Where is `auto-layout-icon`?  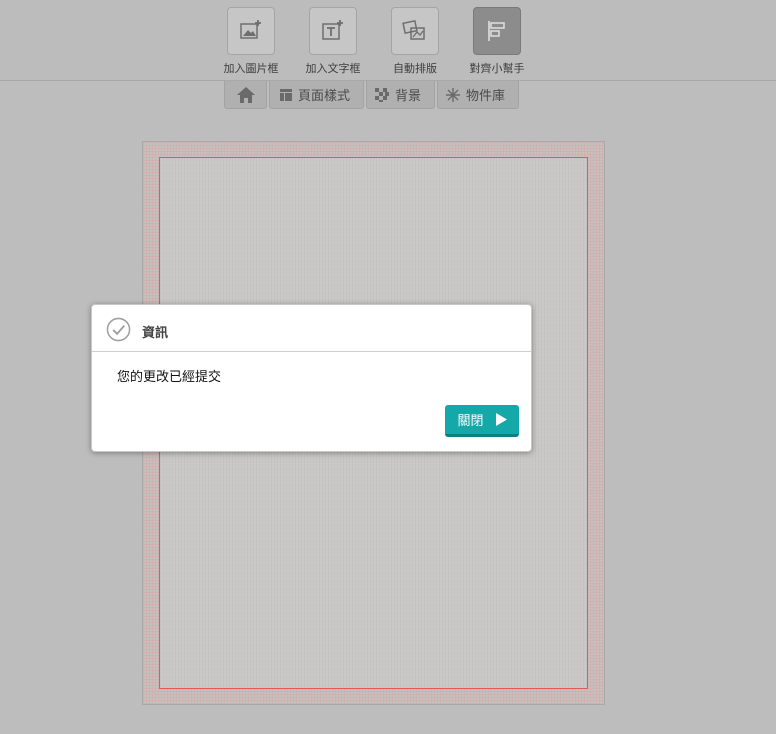
auto-layout-icon is located at coordinates (413, 29).